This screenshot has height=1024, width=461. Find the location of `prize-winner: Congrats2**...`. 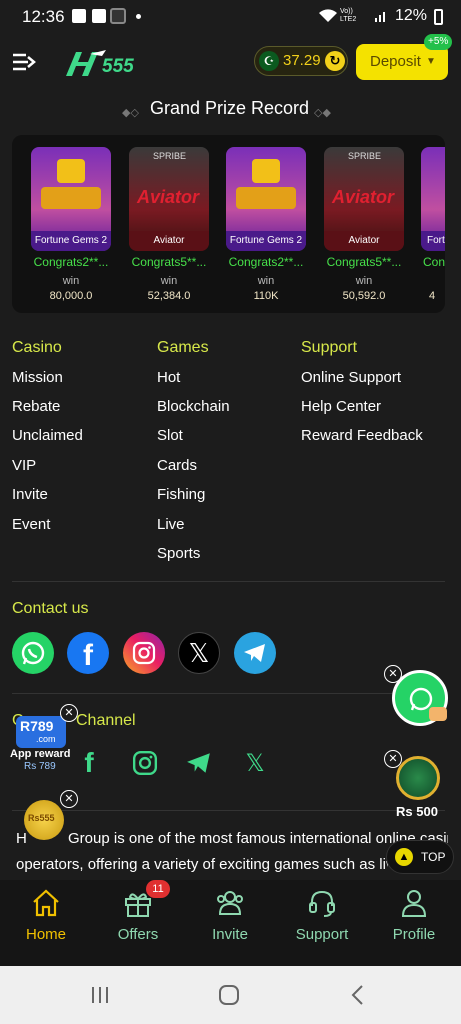

prize-winner: Congrats2**... is located at coordinates (266, 262).